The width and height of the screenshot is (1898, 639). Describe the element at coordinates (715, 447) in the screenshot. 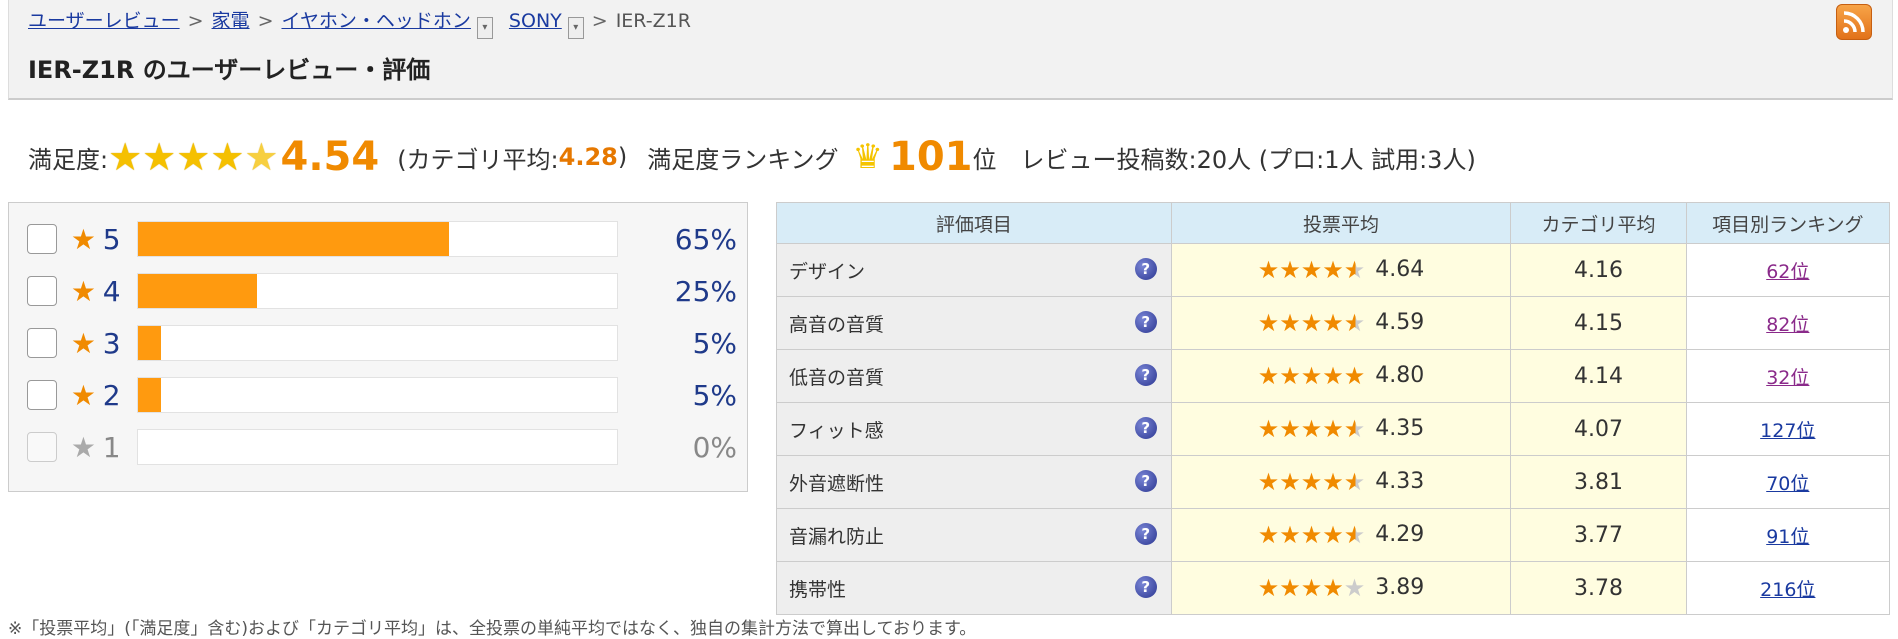

I see `distribution-percent: 0%` at that location.